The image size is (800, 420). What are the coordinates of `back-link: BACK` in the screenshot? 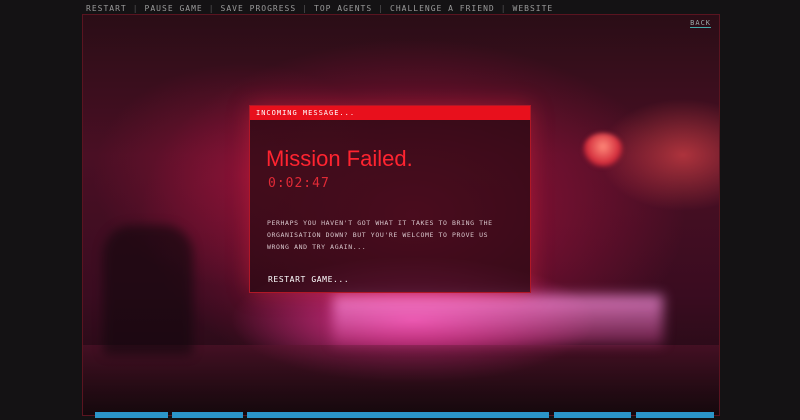 It's located at (700, 23).